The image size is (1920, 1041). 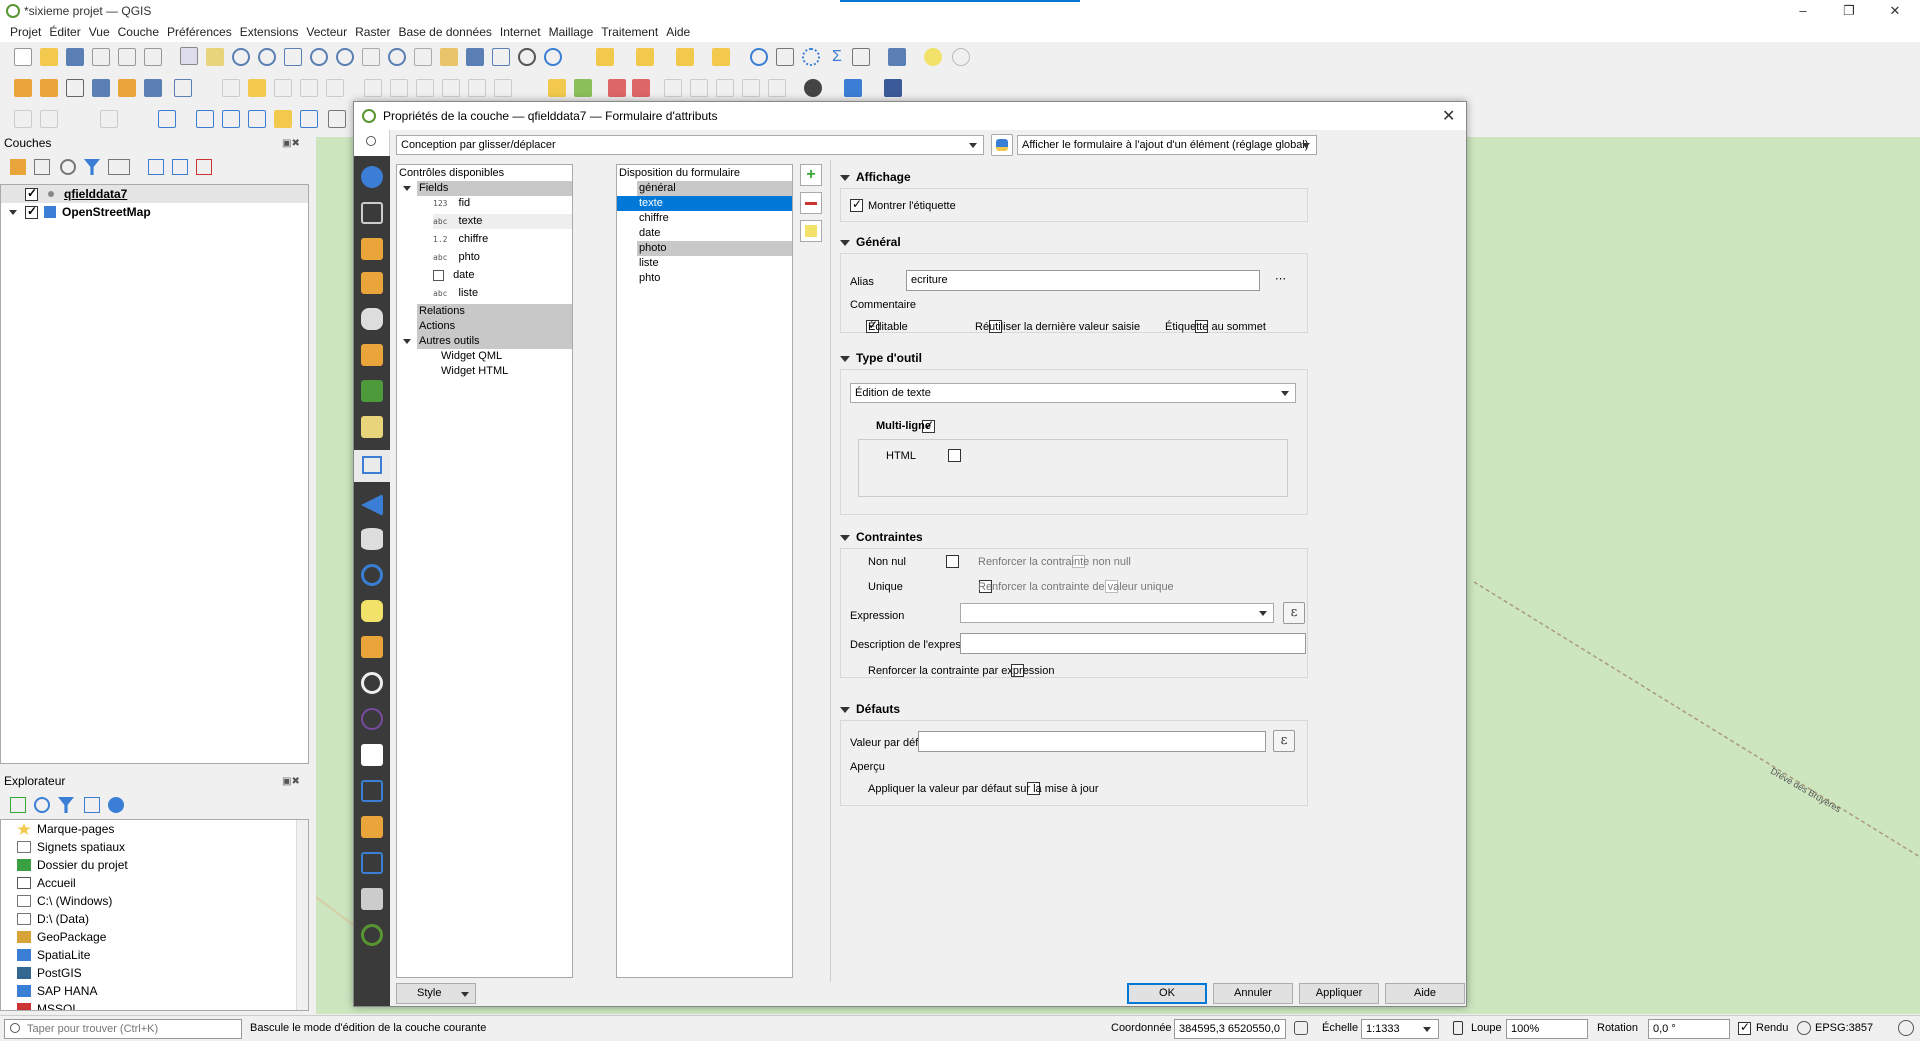 What do you see at coordinates (372, 427) in the screenshot?
I see `fields-icon` at bounding box center [372, 427].